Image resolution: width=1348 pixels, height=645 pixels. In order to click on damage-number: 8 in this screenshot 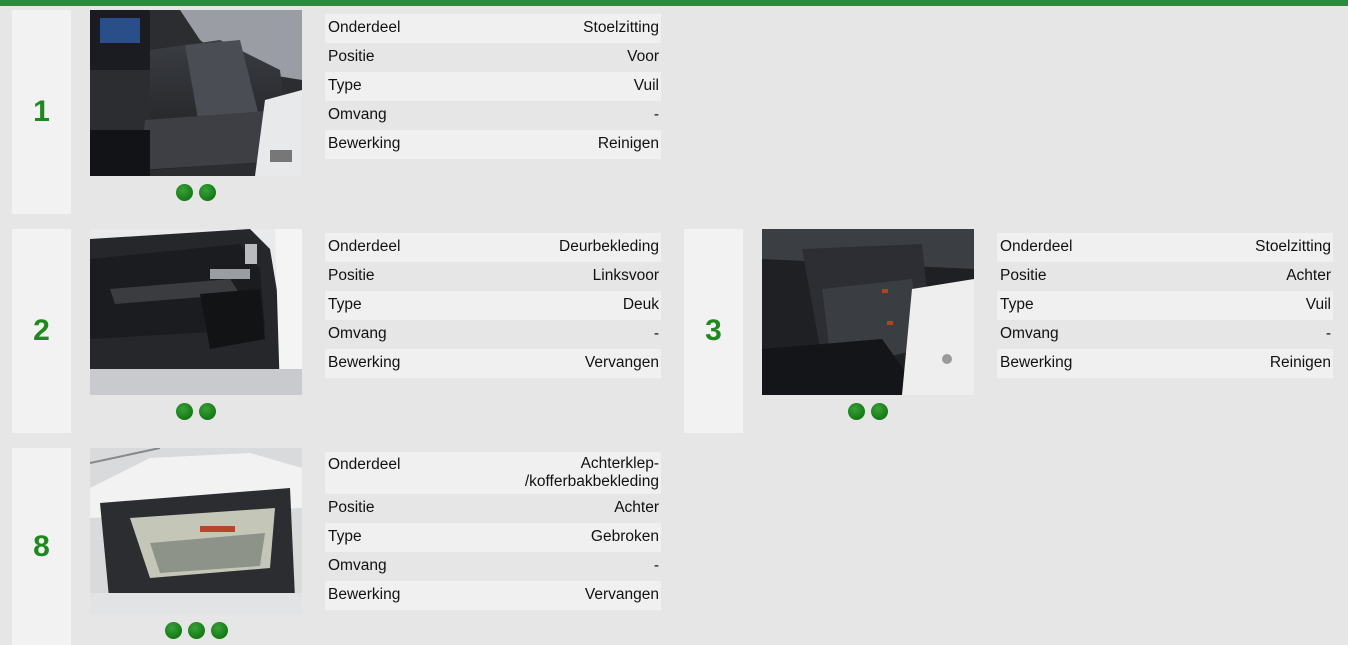, I will do `click(41, 546)`.